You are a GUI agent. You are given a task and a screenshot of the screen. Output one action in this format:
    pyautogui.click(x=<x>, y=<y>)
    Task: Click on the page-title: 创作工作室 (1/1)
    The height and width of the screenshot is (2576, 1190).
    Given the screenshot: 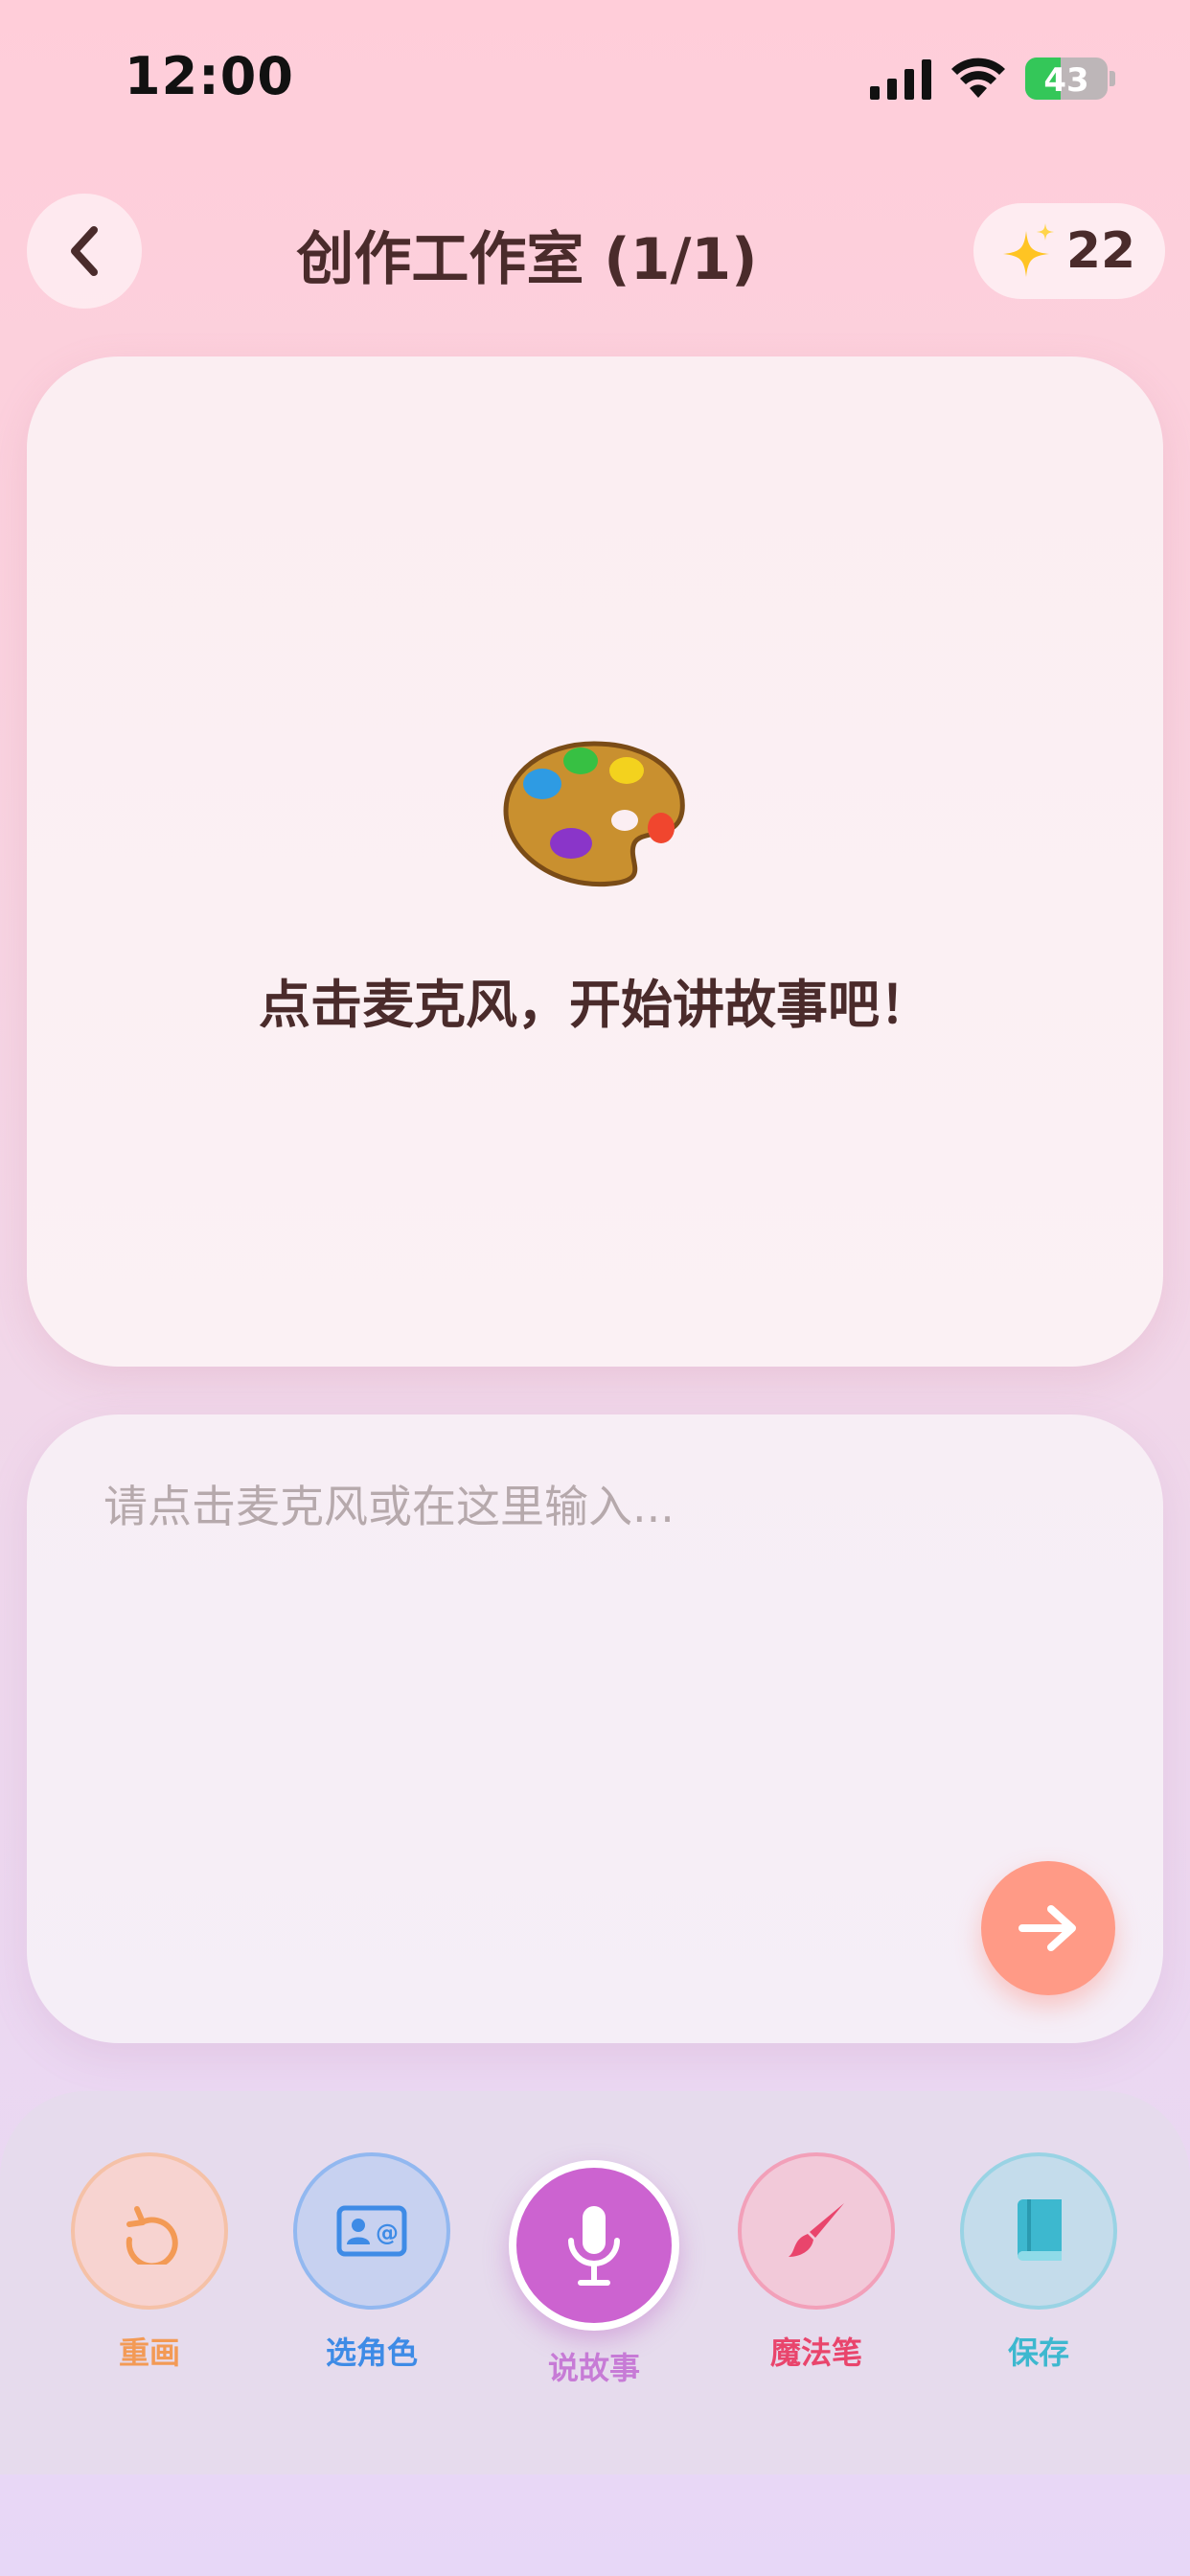 What is the action you would take?
    pyautogui.click(x=527, y=259)
    